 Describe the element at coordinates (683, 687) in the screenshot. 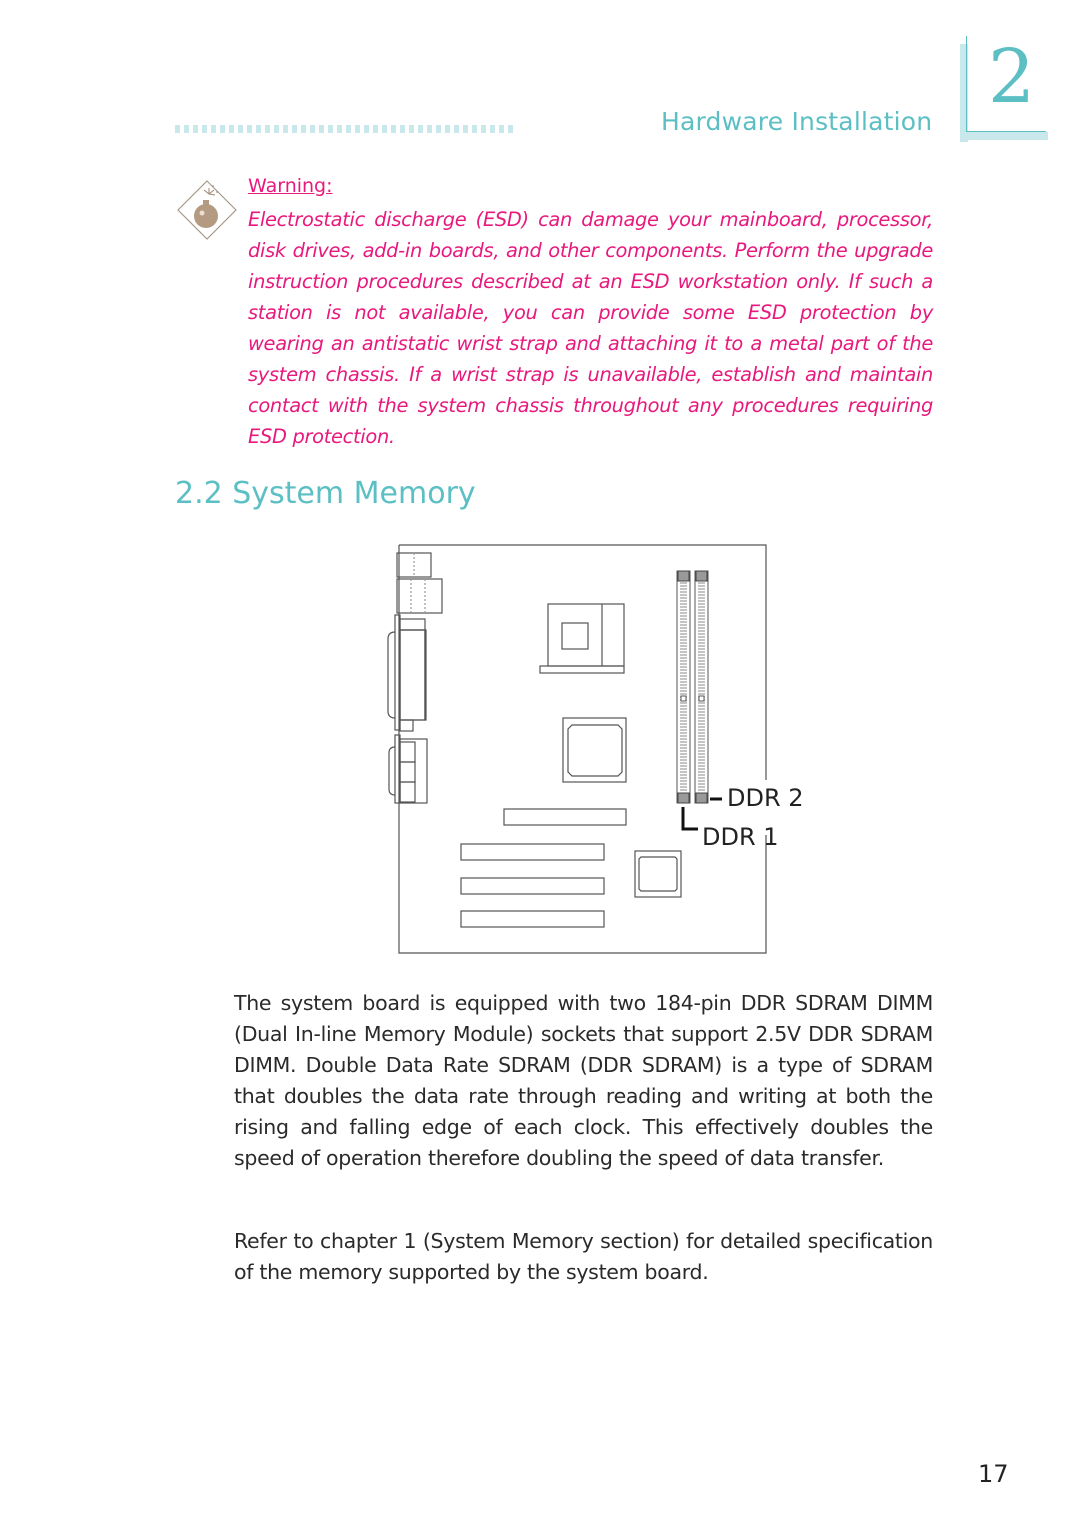

I see `dimm-slot-ddr1` at that location.